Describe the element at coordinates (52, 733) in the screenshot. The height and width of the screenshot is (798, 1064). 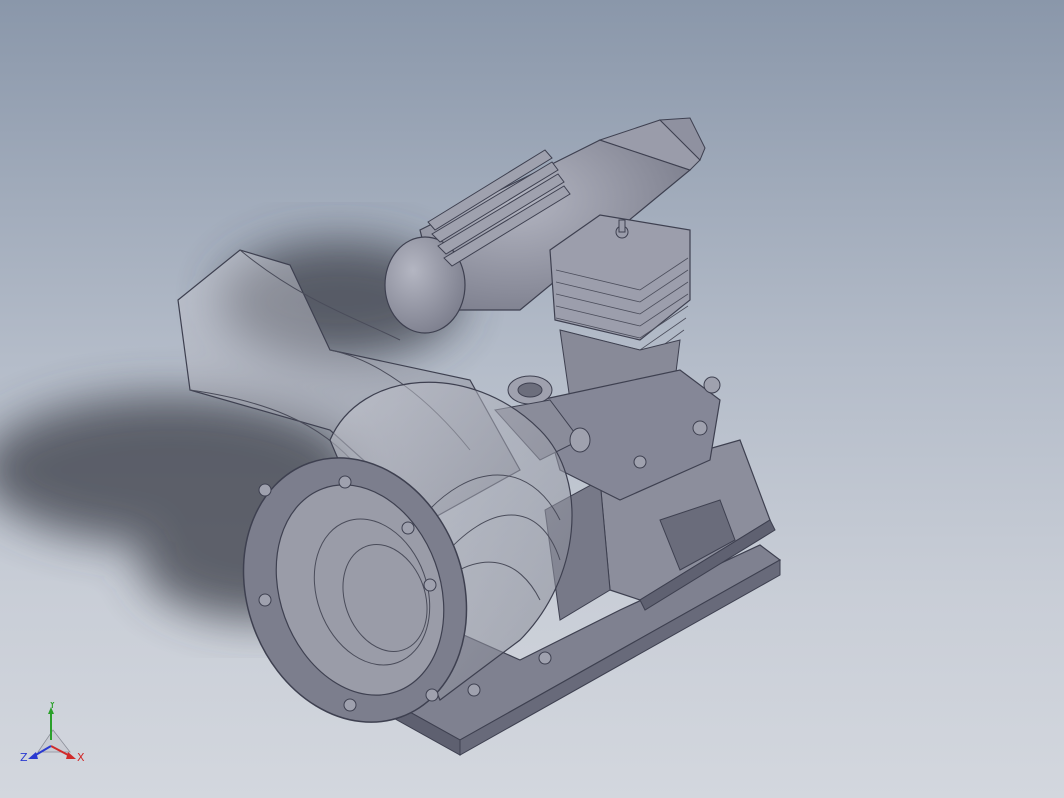
I see `coordinate-triad: Y X Z` at that location.